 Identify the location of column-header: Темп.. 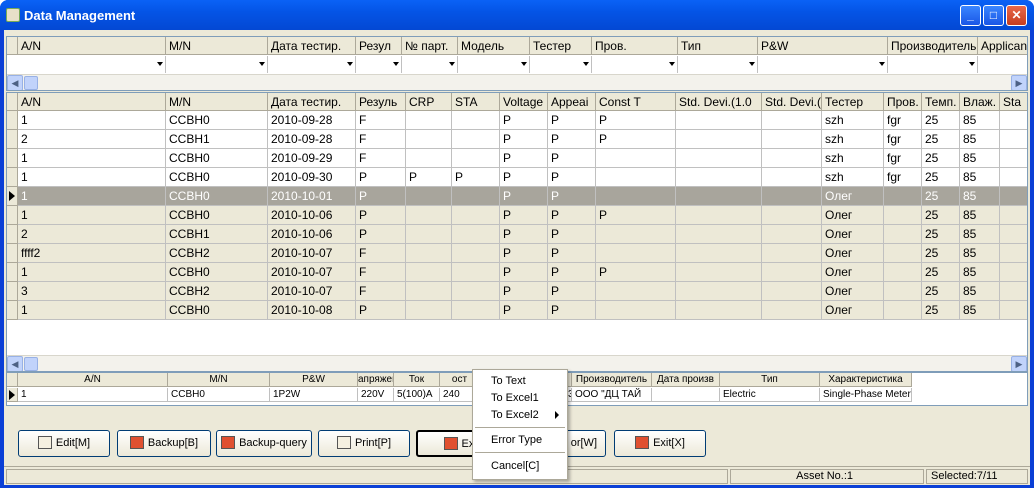
(941, 102).